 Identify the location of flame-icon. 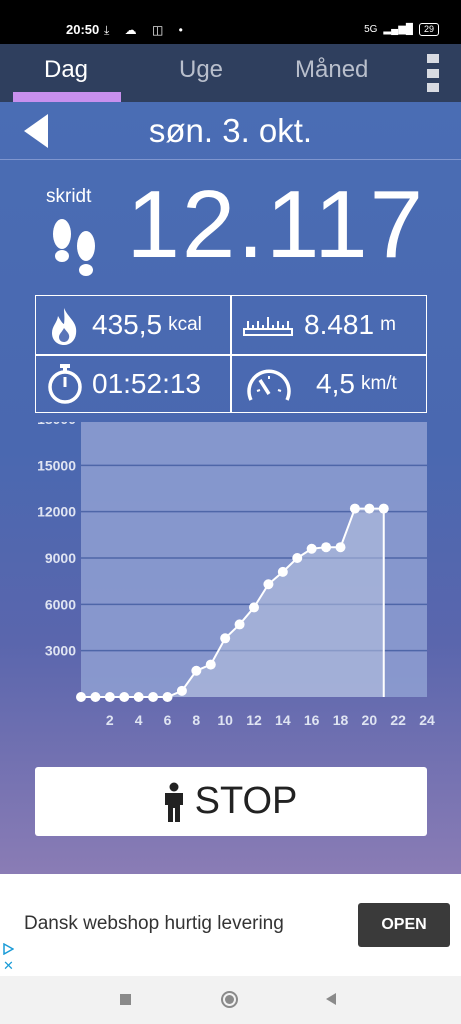
(64, 326).